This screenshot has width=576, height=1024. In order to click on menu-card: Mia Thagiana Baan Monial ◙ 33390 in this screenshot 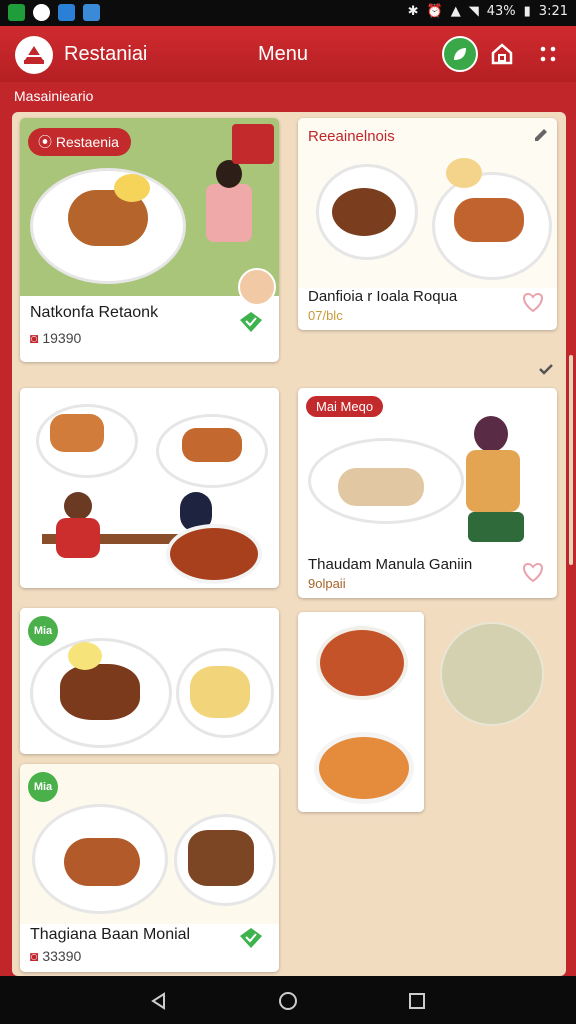, I will do `click(149, 868)`.